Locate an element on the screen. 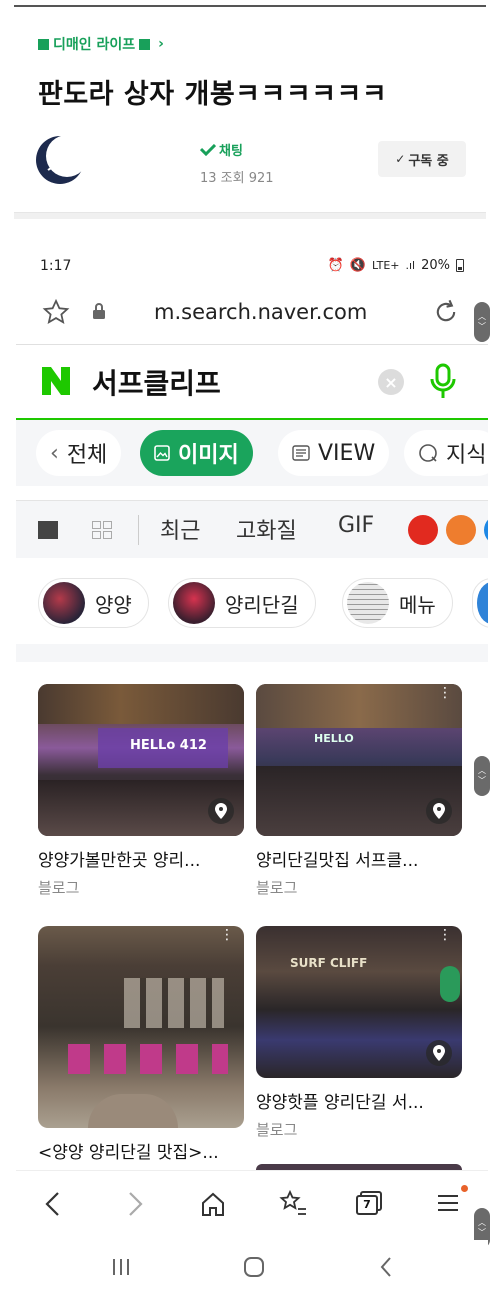 The height and width of the screenshot is (1292, 500). result-thumbnail: HELLO ⋮ is located at coordinates (359, 760).